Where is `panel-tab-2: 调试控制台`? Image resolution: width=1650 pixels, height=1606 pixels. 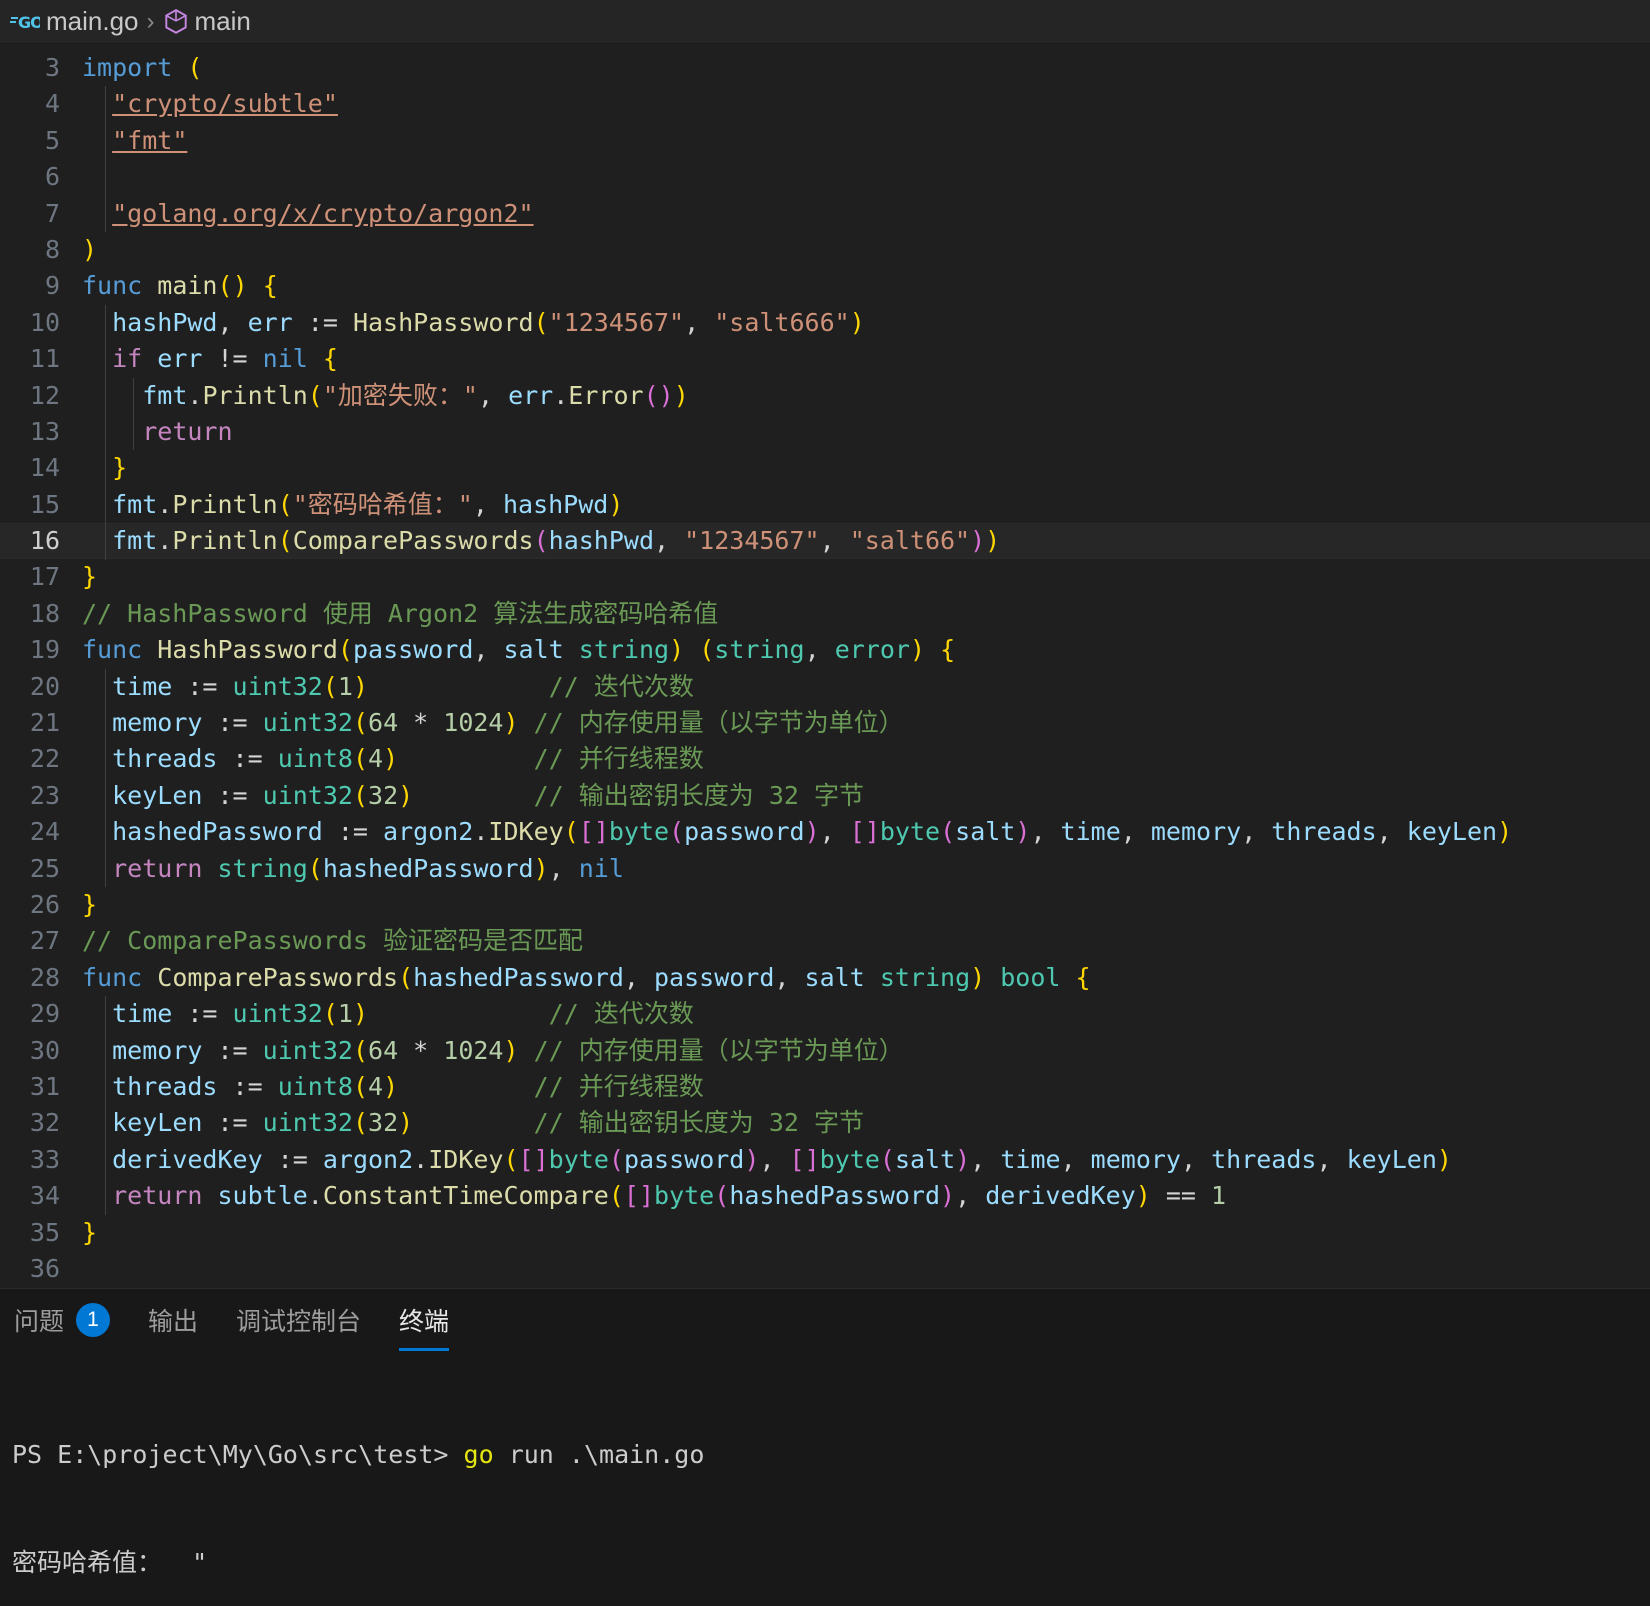
panel-tab-2: 调试控制台 is located at coordinates (298, 1320).